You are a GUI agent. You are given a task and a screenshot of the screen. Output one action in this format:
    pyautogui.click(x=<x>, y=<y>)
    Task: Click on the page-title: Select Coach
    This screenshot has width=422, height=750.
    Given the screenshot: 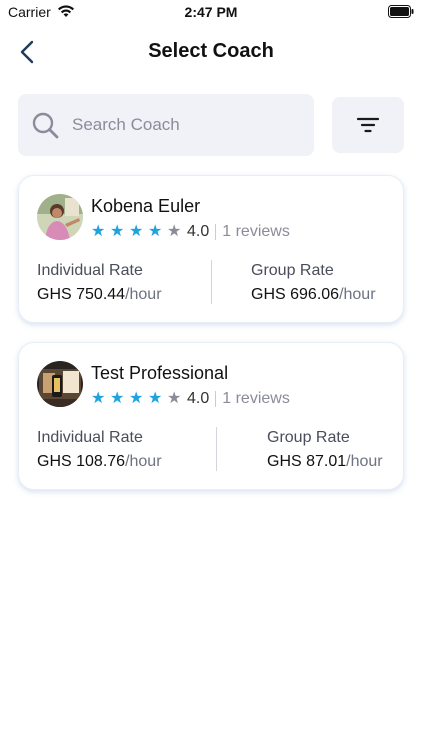 What is the action you would take?
    pyautogui.click(x=211, y=51)
    